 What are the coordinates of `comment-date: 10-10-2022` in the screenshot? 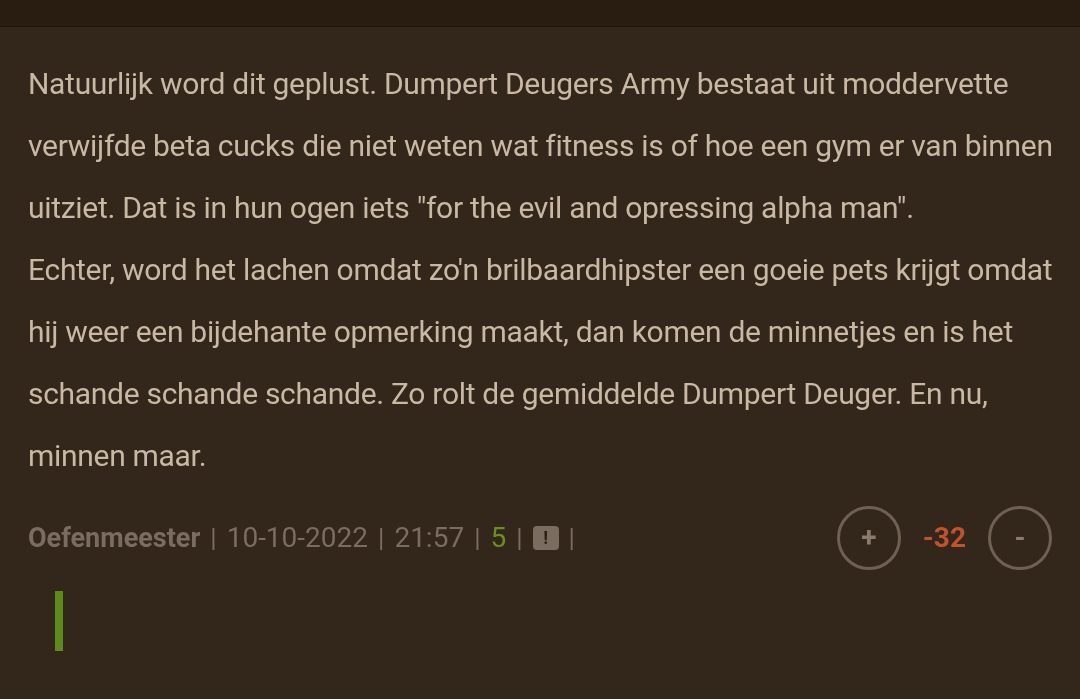 It's located at (297, 538).